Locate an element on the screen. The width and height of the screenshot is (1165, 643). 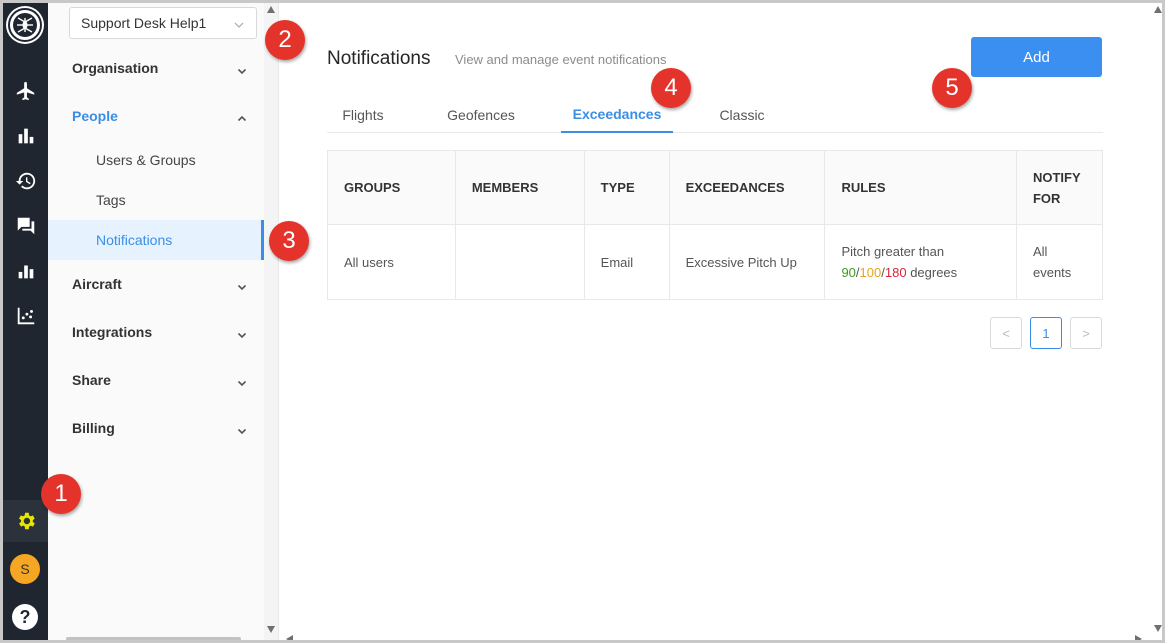
page-subtitle: View and manage event notifications is located at coordinates (561, 59).